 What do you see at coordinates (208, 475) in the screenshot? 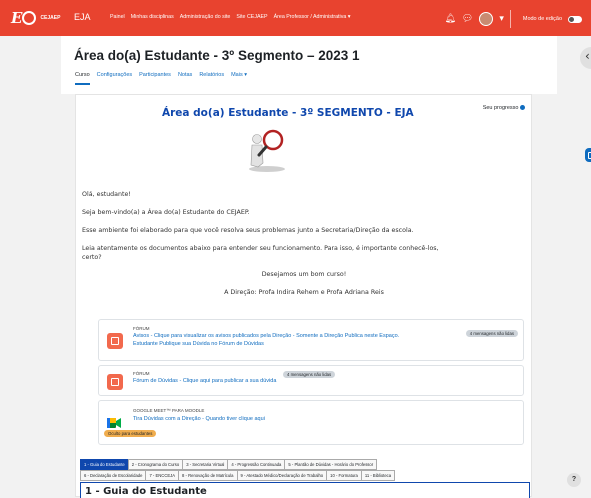
I see `tab-renovacao-matricula: 8 - Renovação de Matrícula` at bounding box center [208, 475].